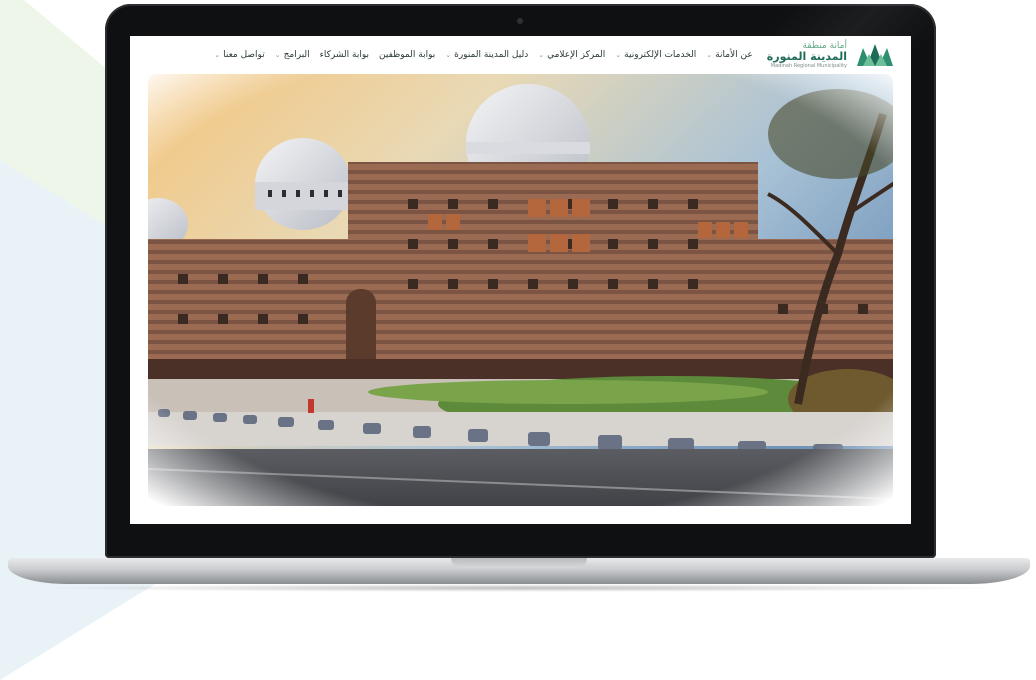 This screenshot has height=680, width=1036. I want to click on logo-arabic-line1: أمانة منطقة, so click(824, 45).